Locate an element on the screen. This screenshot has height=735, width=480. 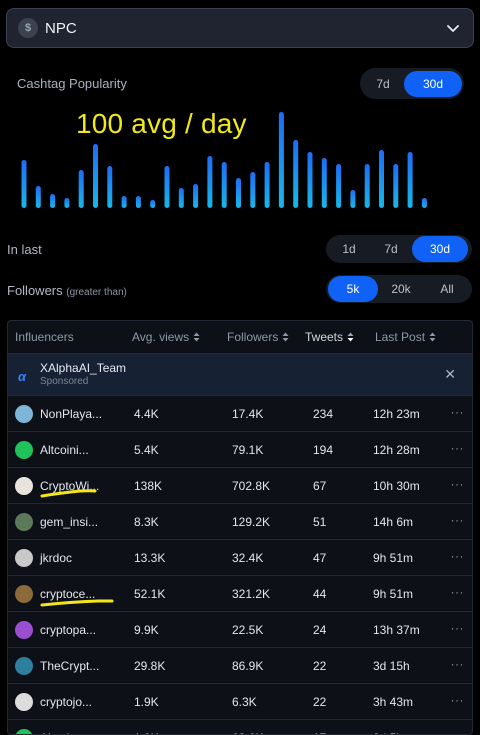
table-row: NonPlaya... 4.4K 17.4K 234 12h 23m ··· is located at coordinates (240, 414).